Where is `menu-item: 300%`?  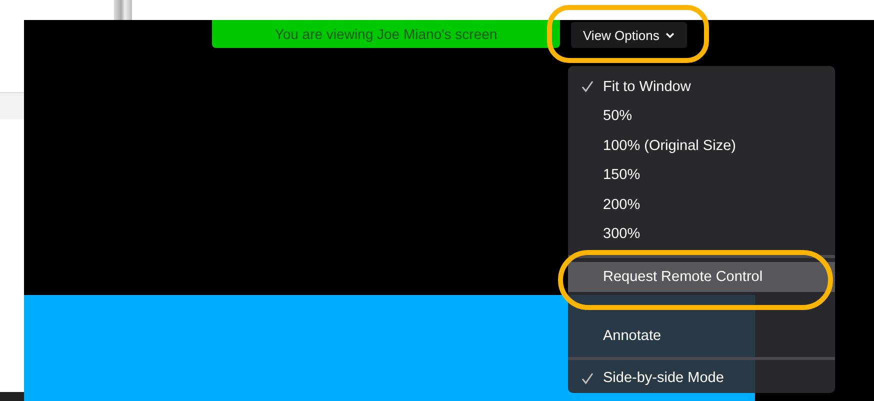
menu-item: 300% is located at coordinates (701, 234).